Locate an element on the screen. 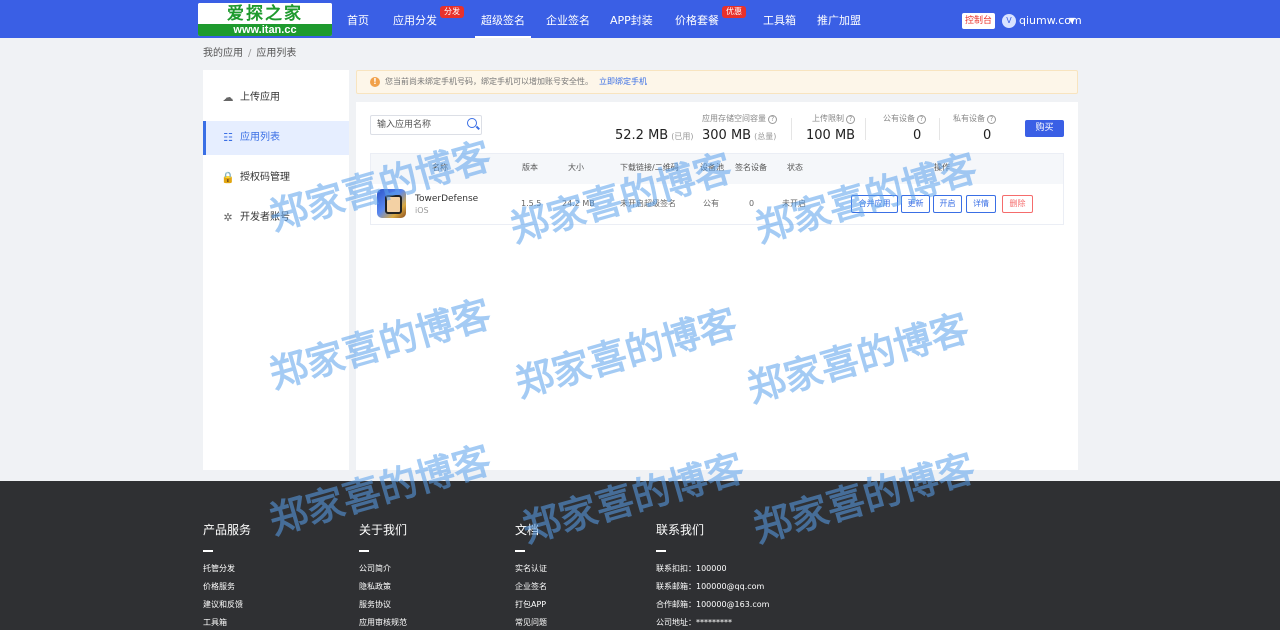 The height and width of the screenshot is (630, 1280). logo-url-text: www.itan.cc is located at coordinates (265, 30).